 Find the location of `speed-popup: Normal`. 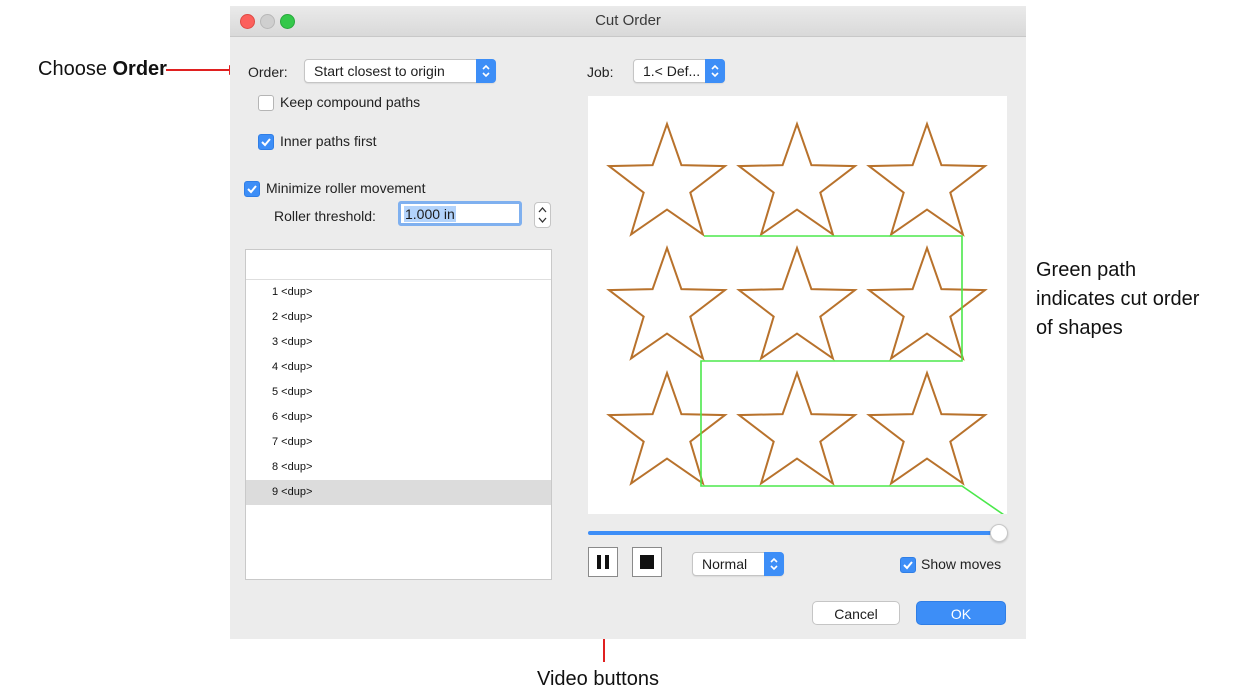

speed-popup: Normal is located at coordinates (738, 564).